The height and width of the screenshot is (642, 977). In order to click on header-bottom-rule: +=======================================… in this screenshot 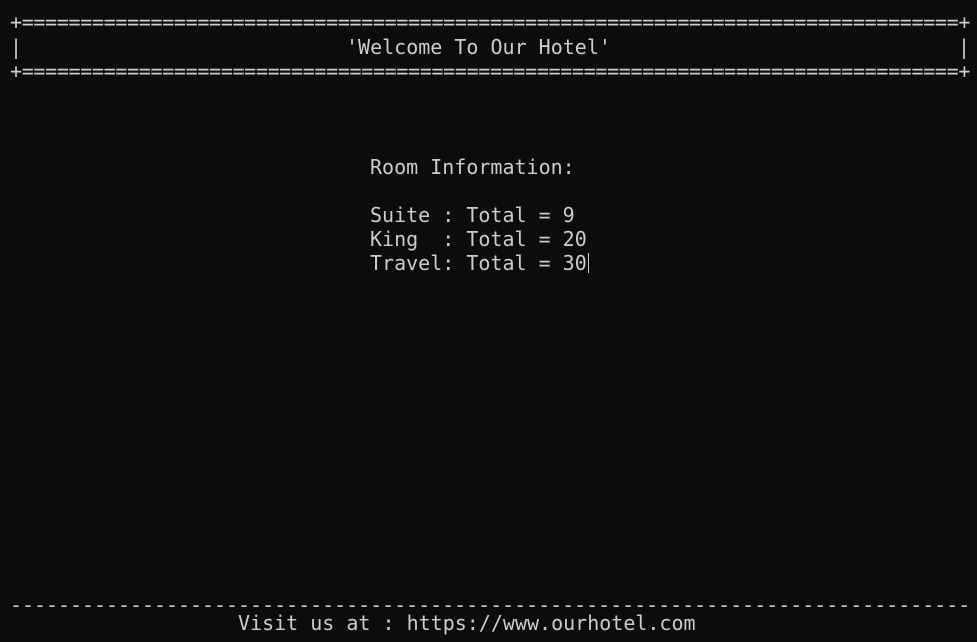, I will do `click(490, 71)`.